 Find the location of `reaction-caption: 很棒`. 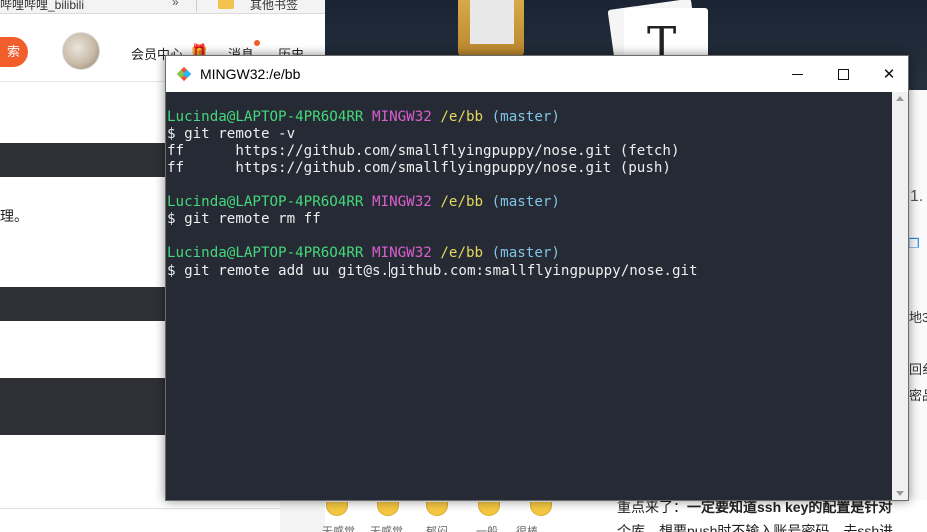

reaction-caption: 很棒 is located at coordinates (527, 529).